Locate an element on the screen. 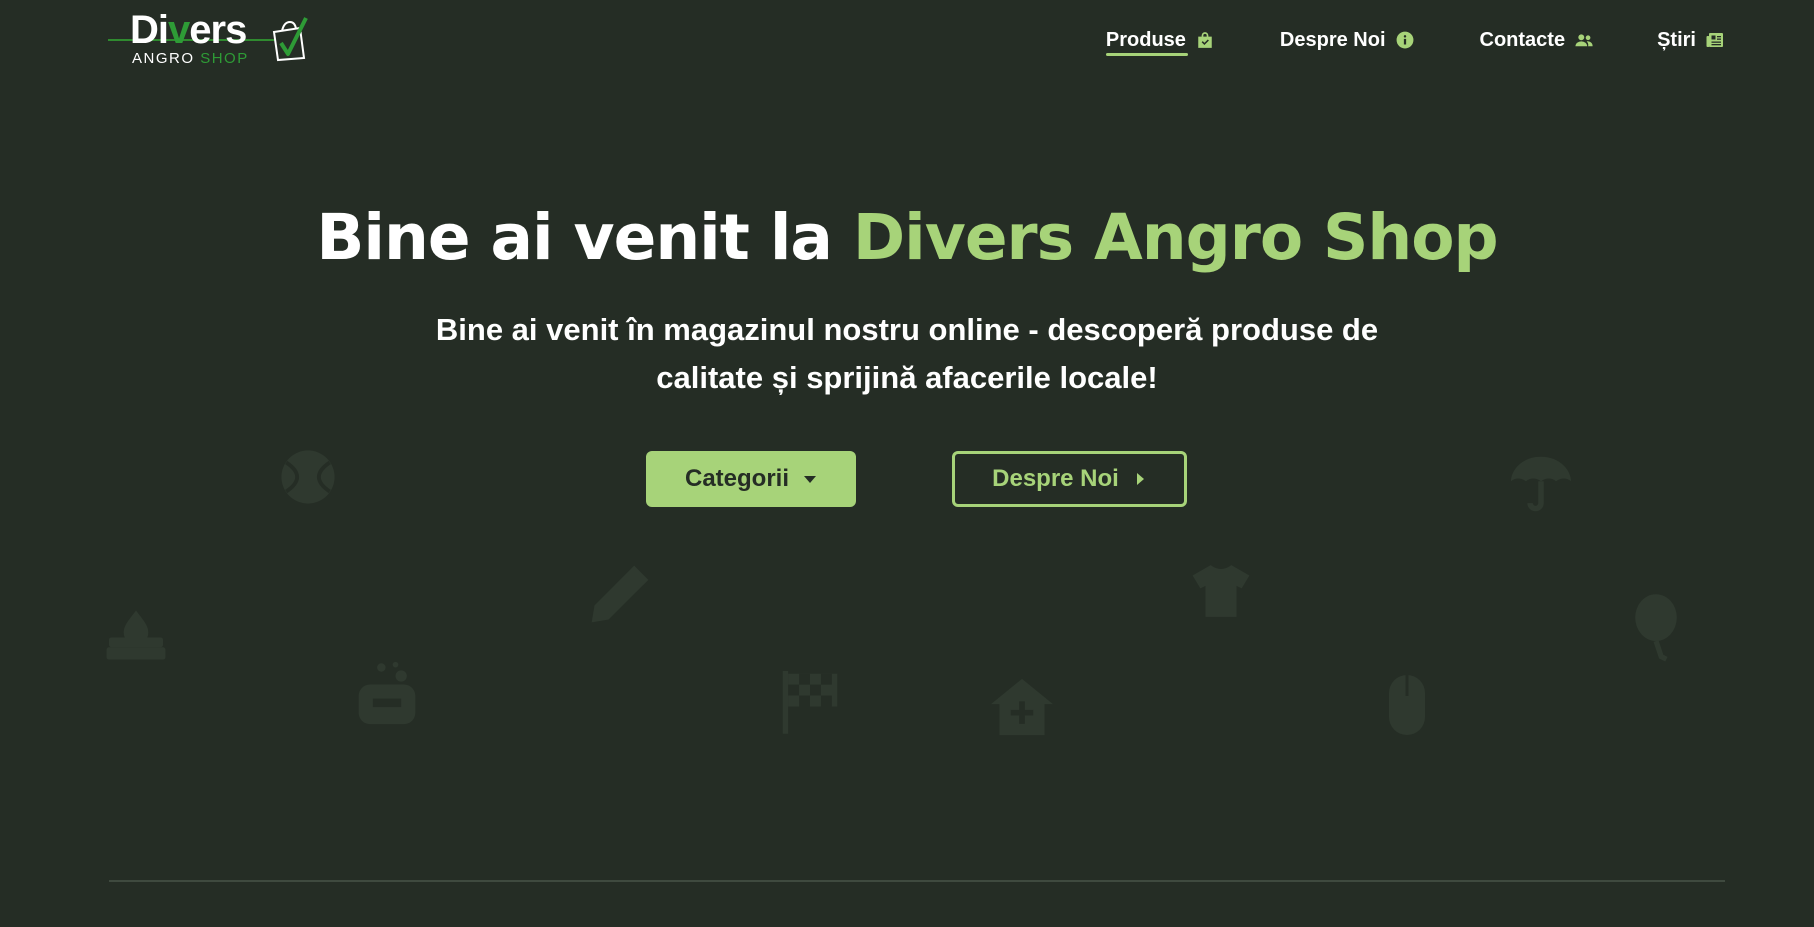 This screenshot has width=1814, height=927. tennis-ball-icon is located at coordinates (308, 477).